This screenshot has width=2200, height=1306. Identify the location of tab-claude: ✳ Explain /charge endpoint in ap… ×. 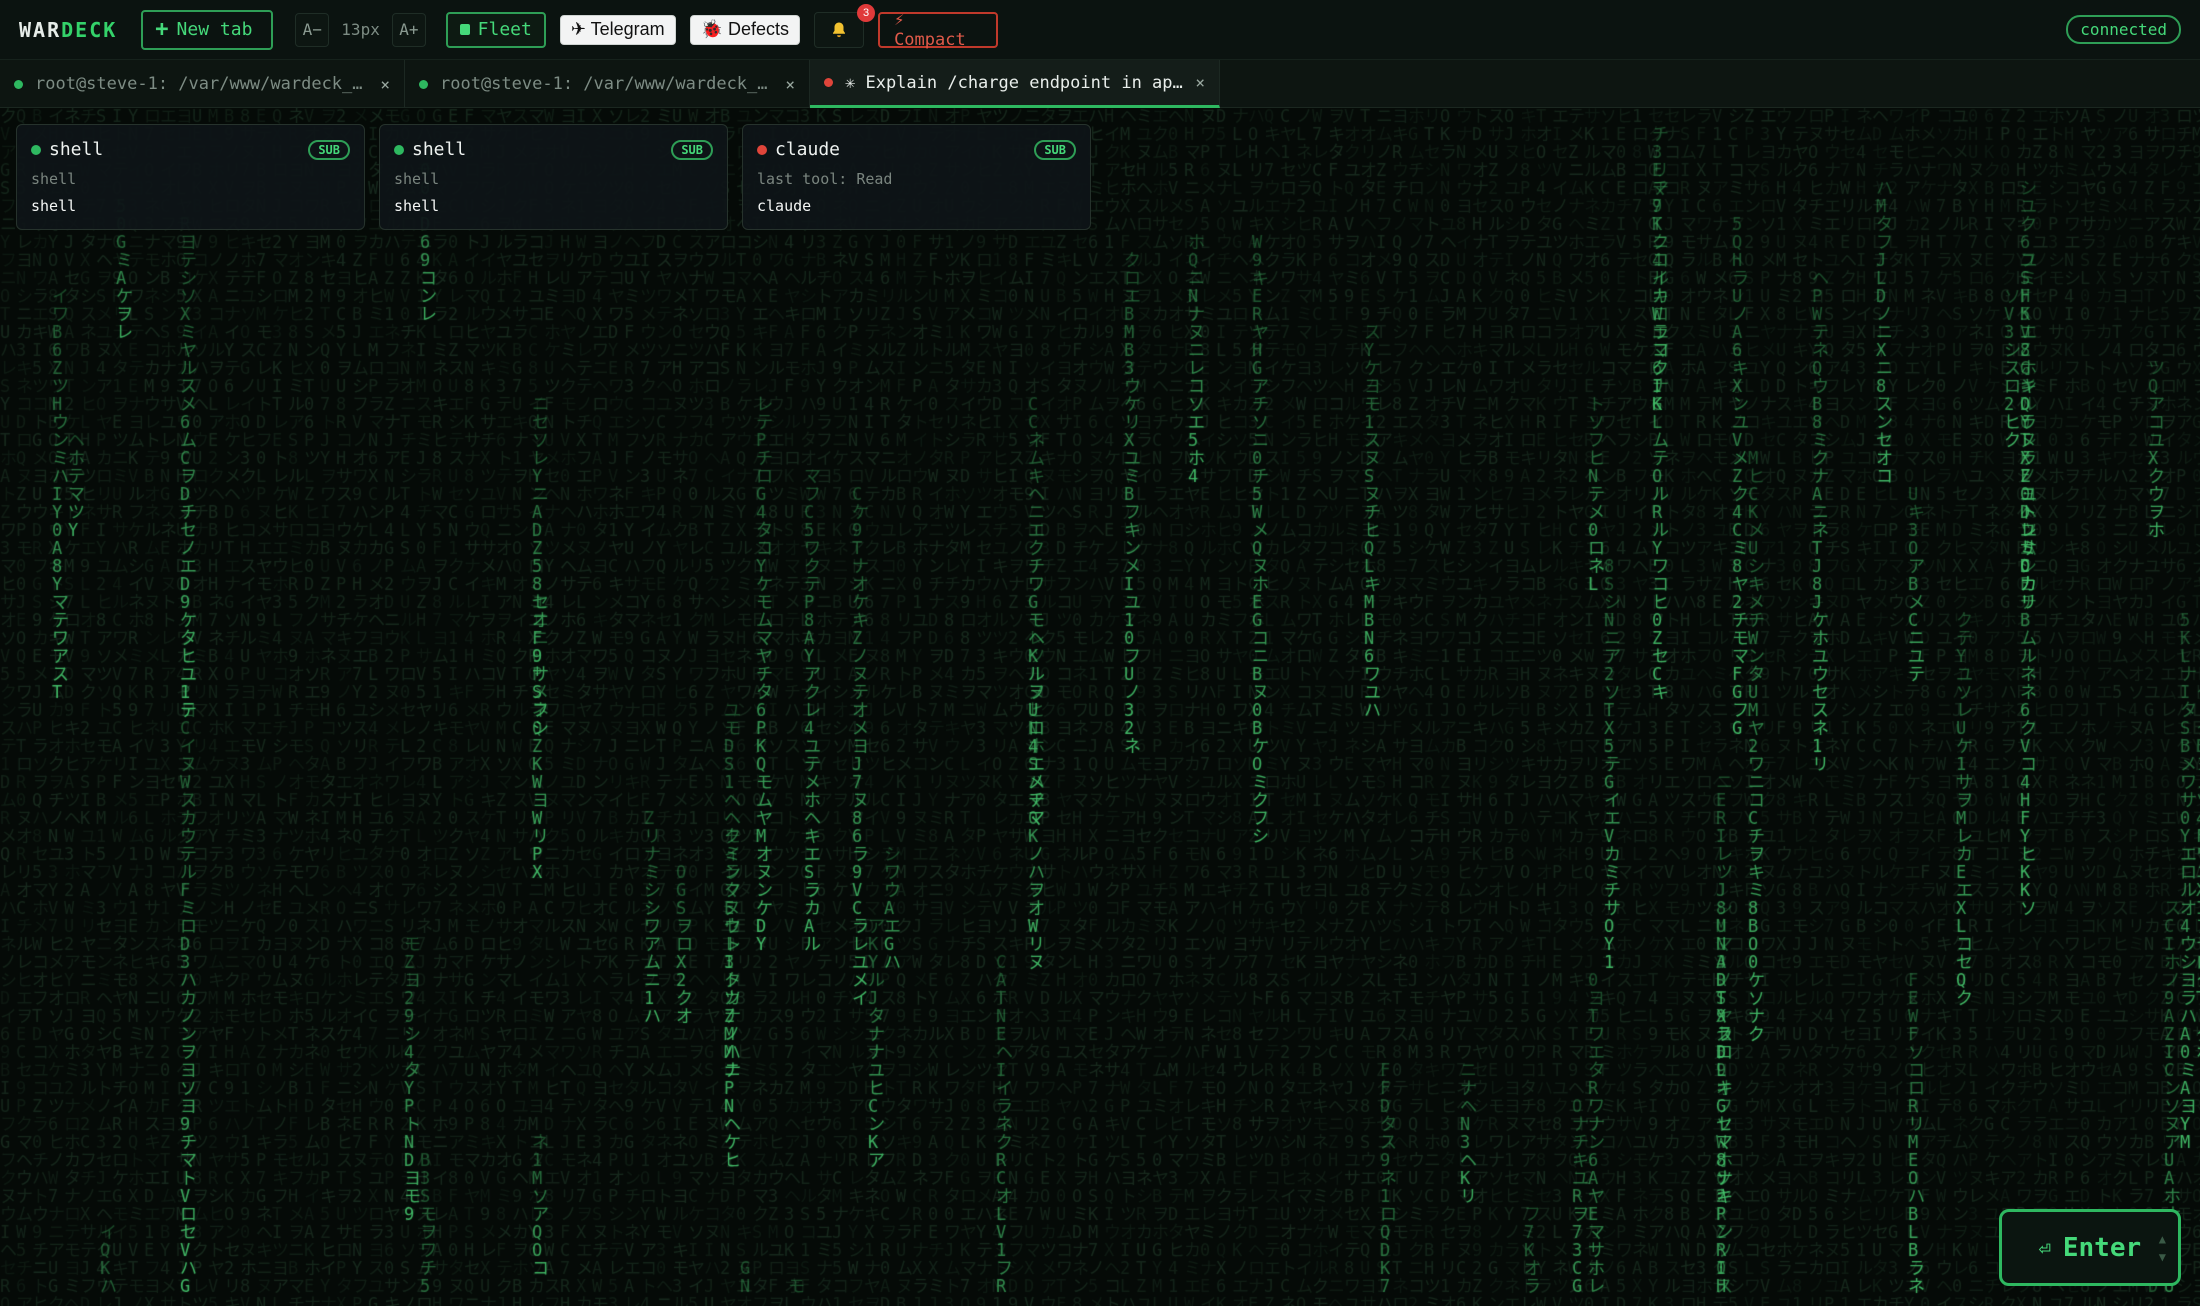
(1015, 84).